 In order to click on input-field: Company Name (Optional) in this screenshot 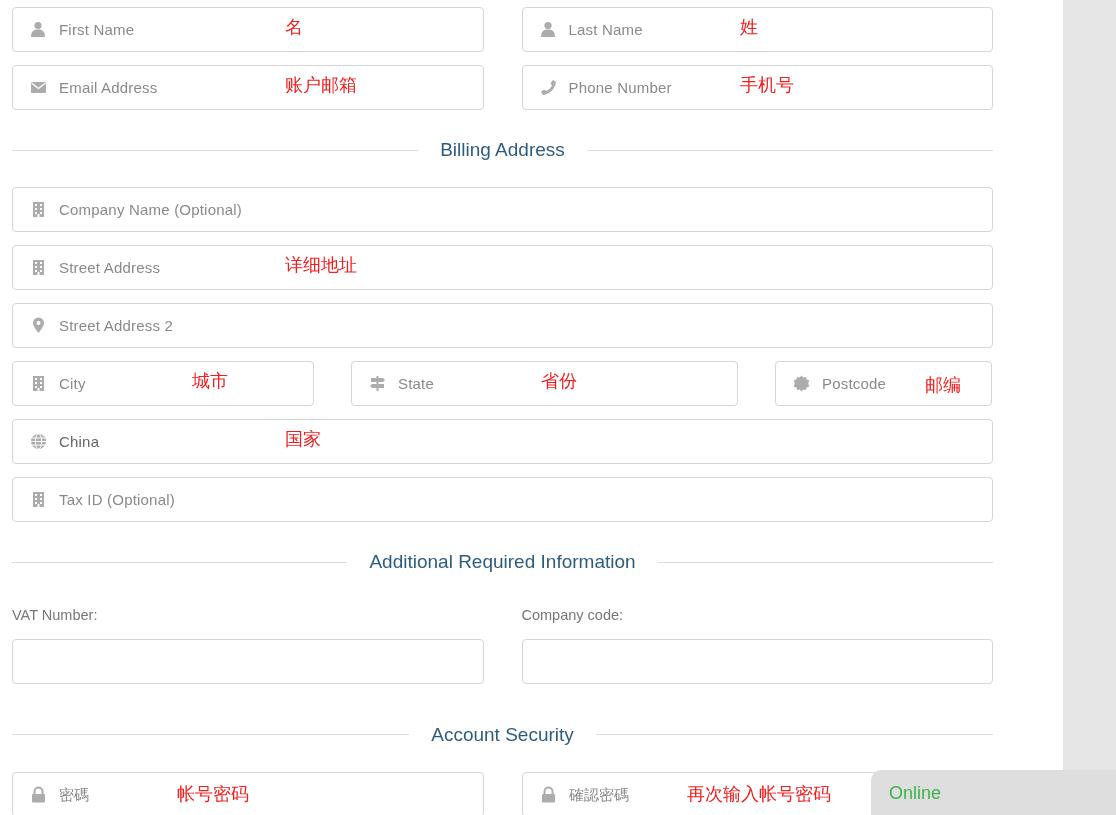, I will do `click(502, 209)`.